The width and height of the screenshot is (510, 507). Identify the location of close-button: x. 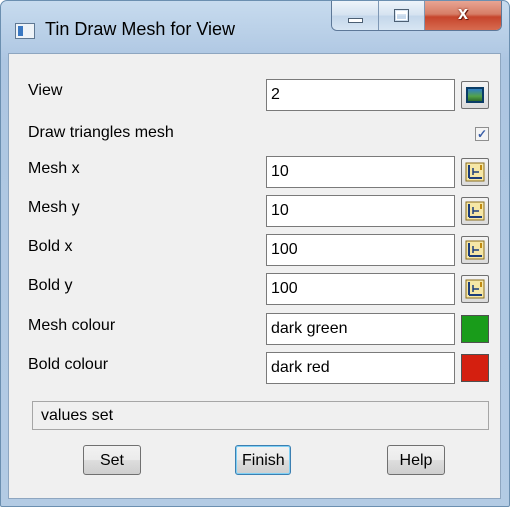
(463, 15).